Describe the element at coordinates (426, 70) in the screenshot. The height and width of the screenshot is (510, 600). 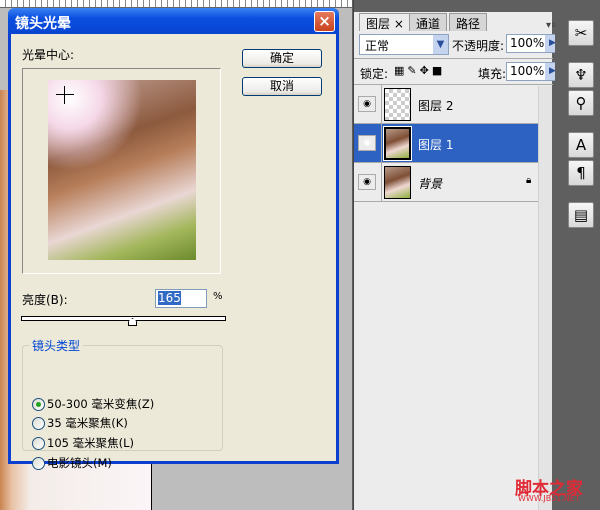
I see `lock-move-icon: ✥` at that location.